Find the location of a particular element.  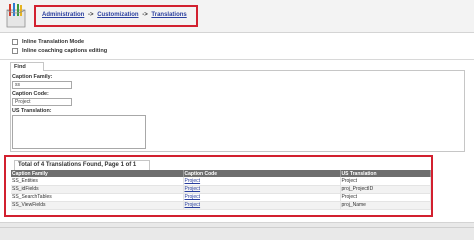

inline-coaching-checkbox is located at coordinates (15, 51).